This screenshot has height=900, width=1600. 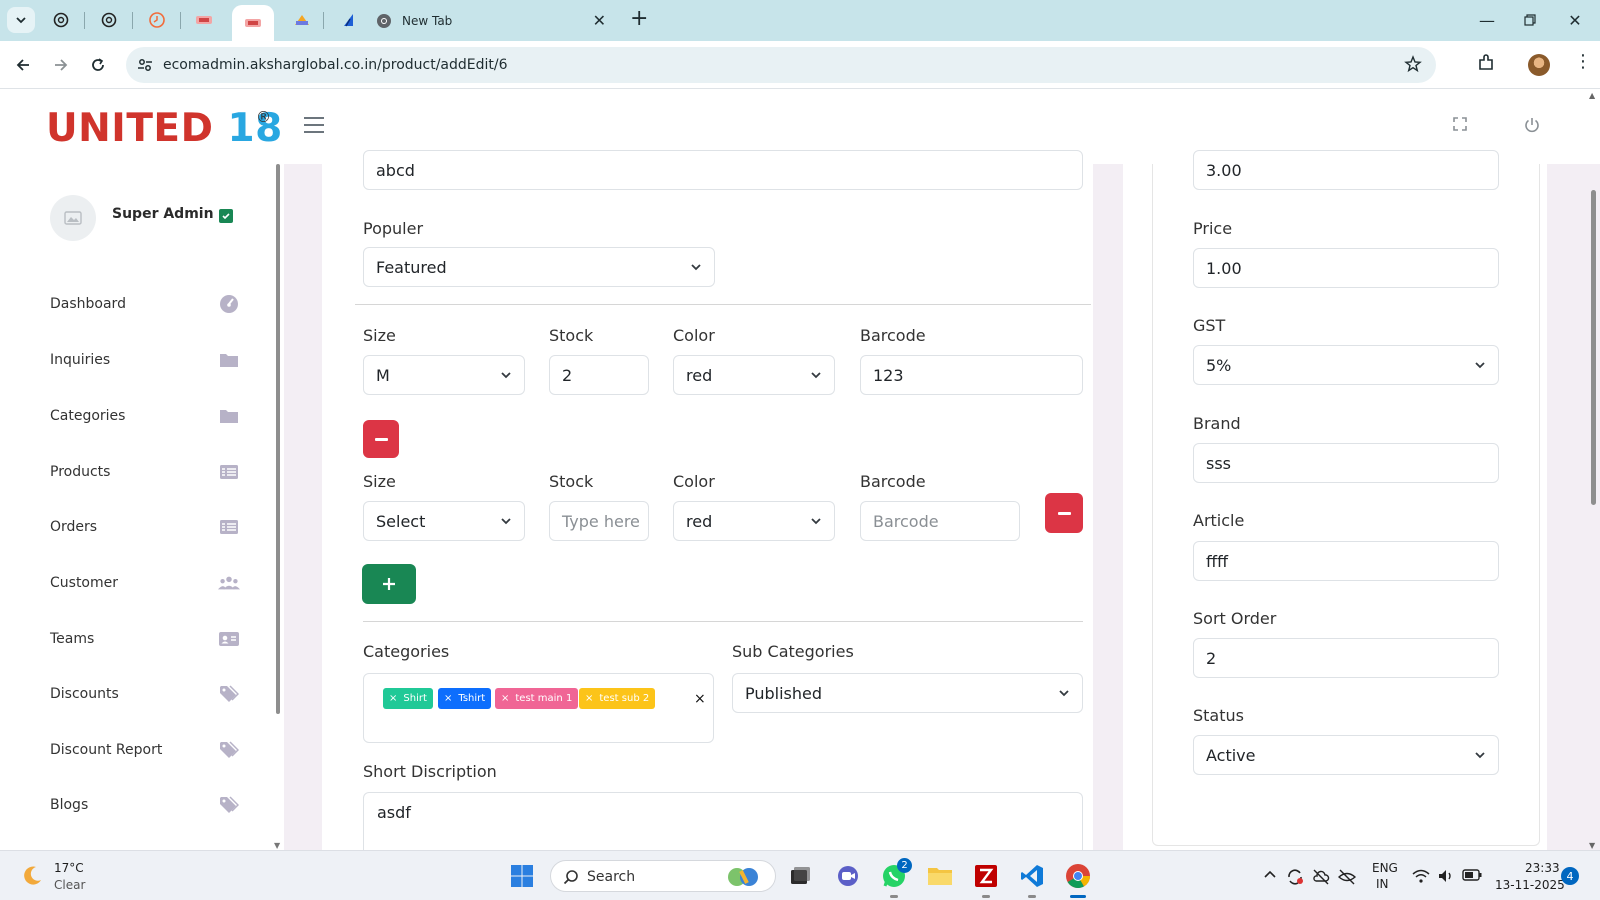 What do you see at coordinates (1295, 877) in the screenshot?
I see `sync-icon` at bounding box center [1295, 877].